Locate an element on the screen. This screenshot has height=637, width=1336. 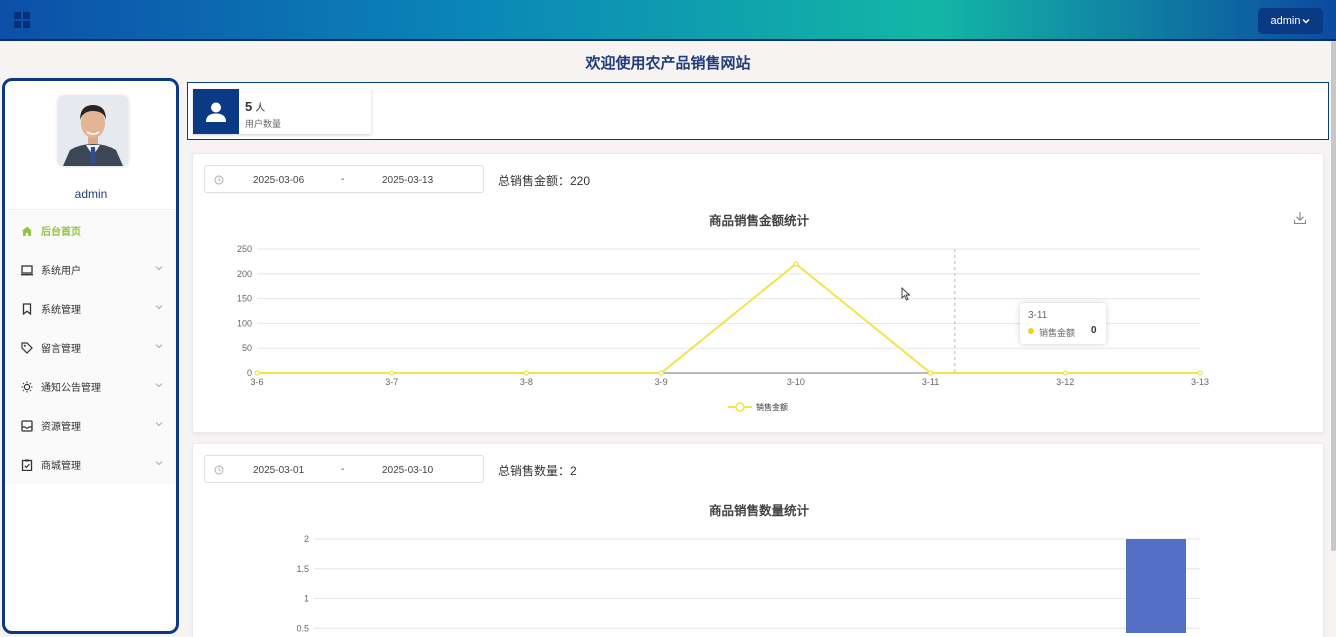
tag-icon is located at coordinates (27, 347).